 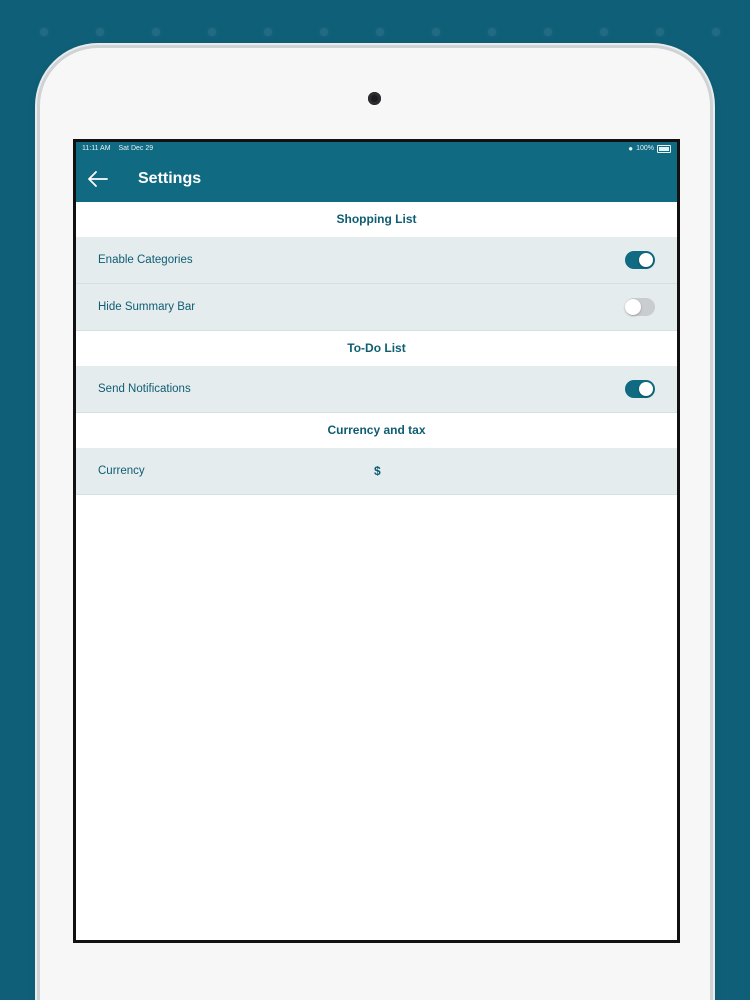 What do you see at coordinates (376, 348) in the screenshot?
I see `section-header-todo-list: To-Do List` at bounding box center [376, 348].